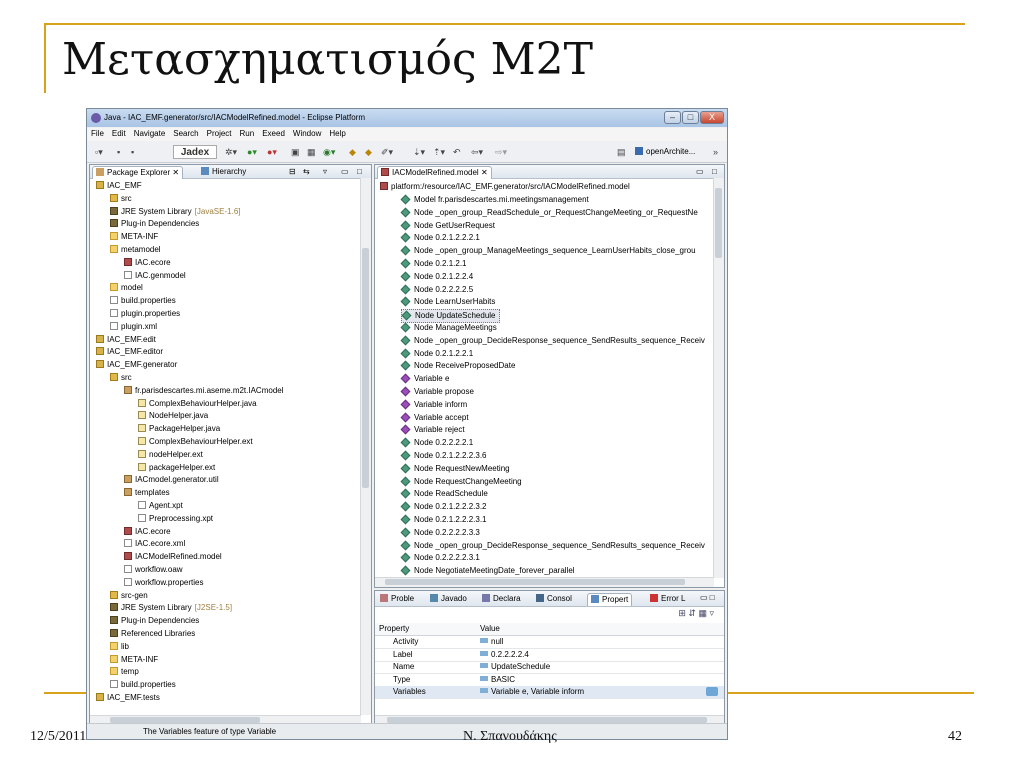 This screenshot has height=768, width=1024. What do you see at coordinates (155, 276) in the screenshot?
I see `explorer-item: IAC.genmodel` at bounding box center [155, 276].